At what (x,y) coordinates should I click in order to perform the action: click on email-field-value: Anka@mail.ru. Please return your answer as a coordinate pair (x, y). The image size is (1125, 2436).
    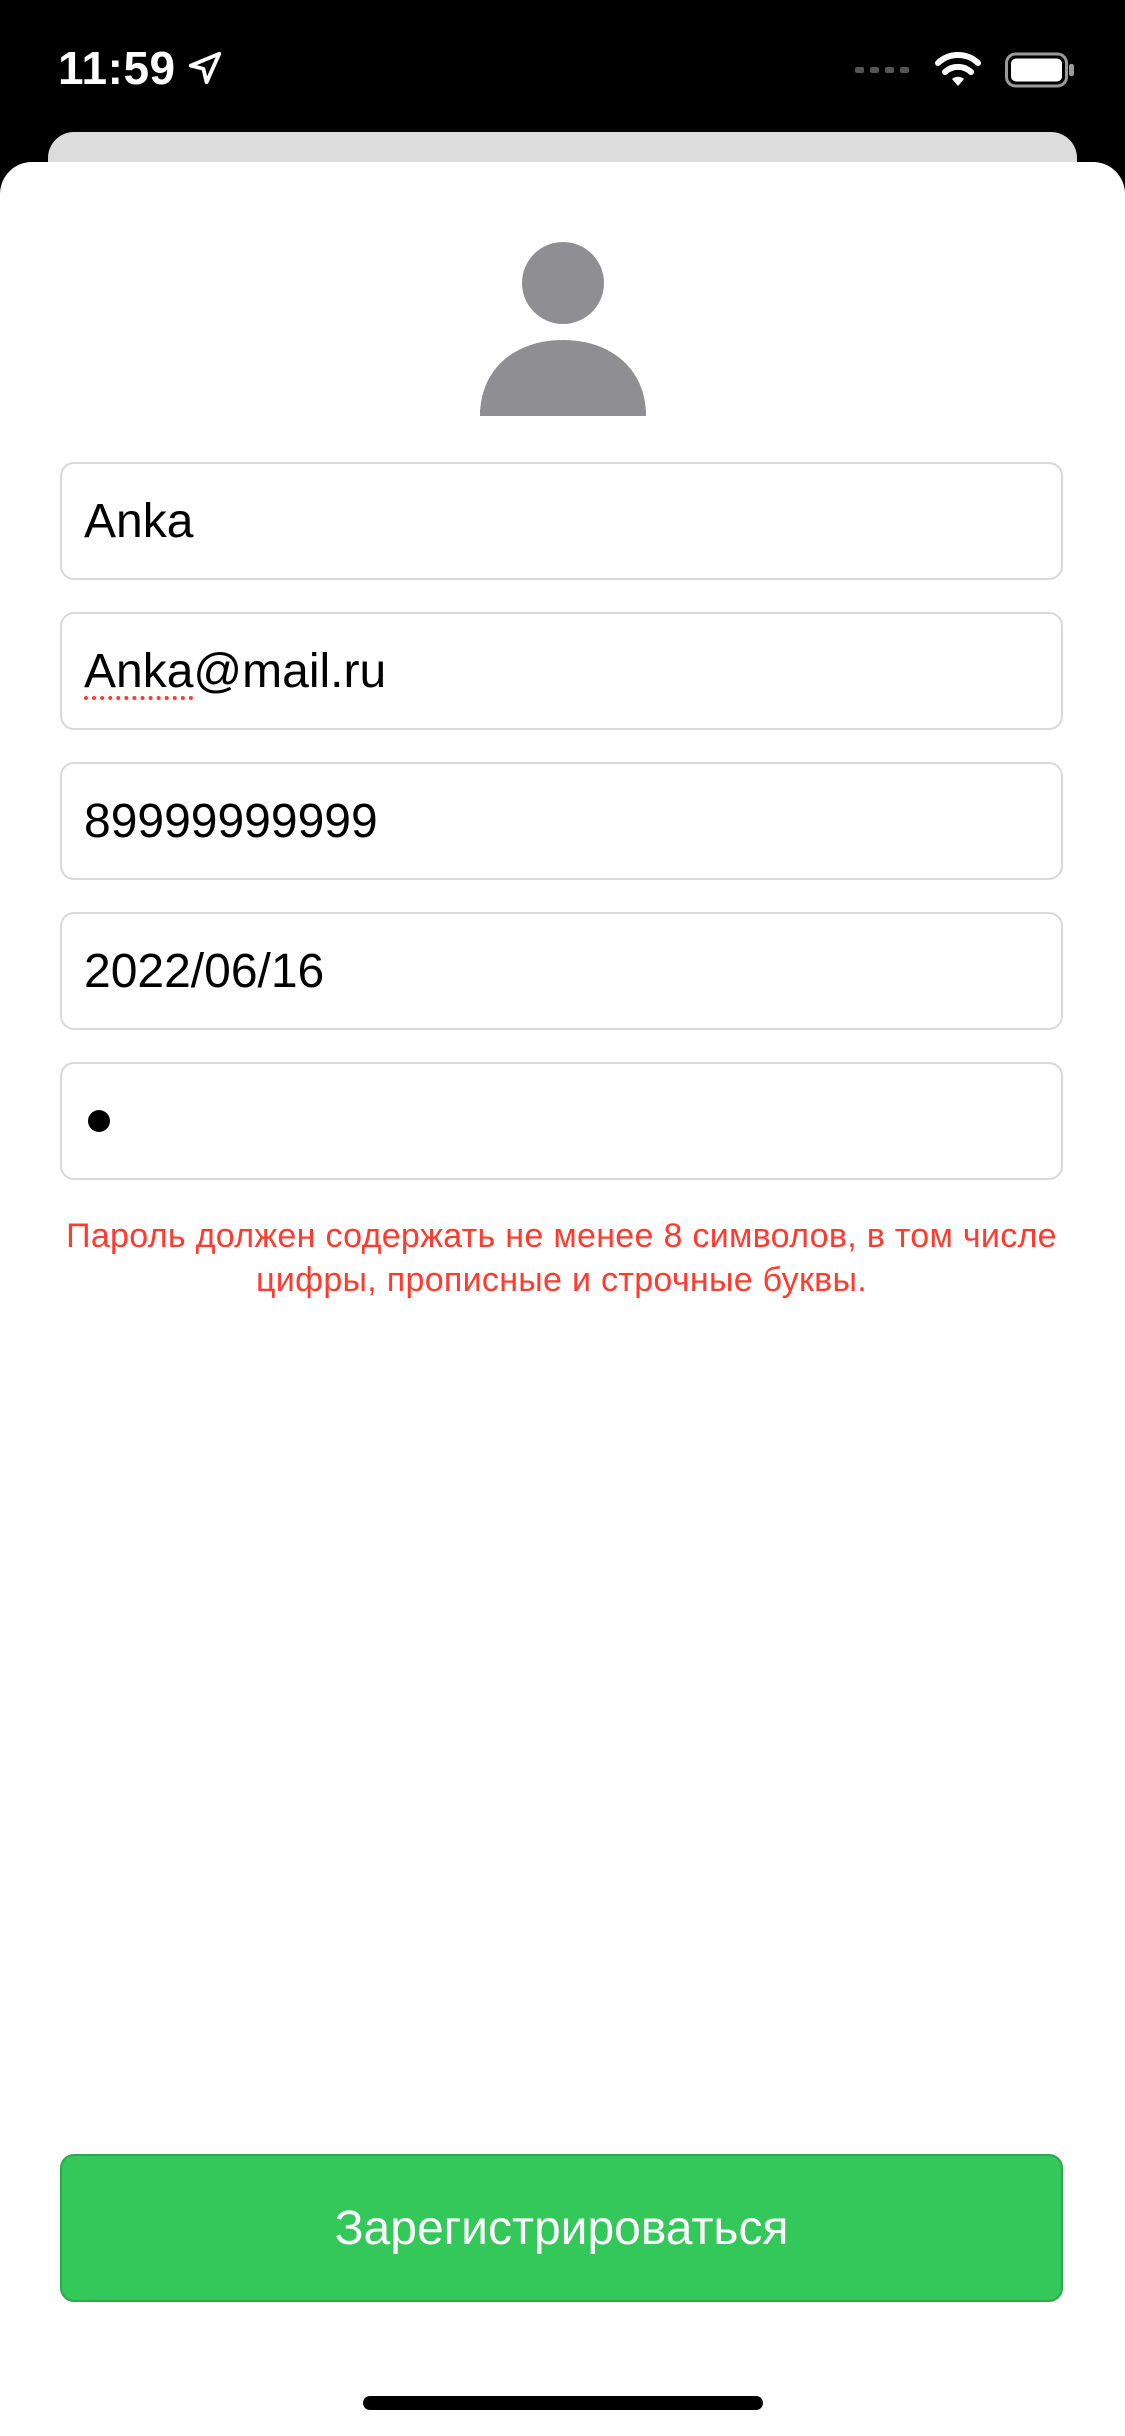
    Looking at the image, I should click on (235, 671).